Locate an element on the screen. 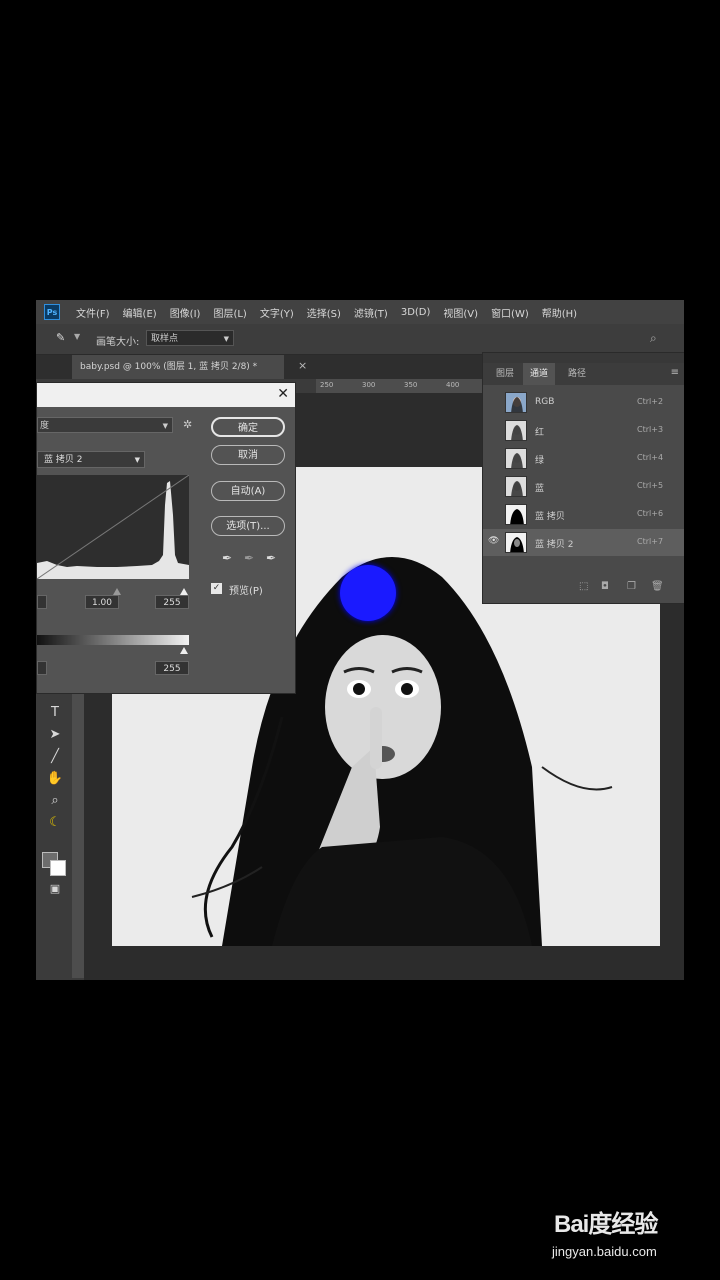  trash-icon: 🗑 is located at coordinates (657, 586).